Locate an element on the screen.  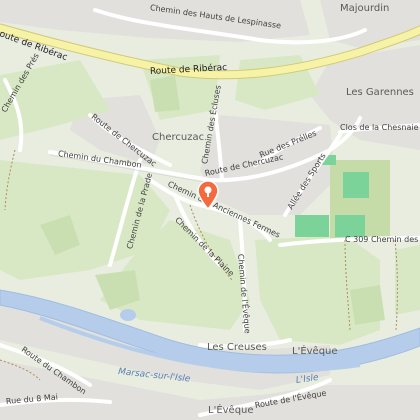
place-label-leveque-east: L'Évêque is located at coordinates (315, 351).